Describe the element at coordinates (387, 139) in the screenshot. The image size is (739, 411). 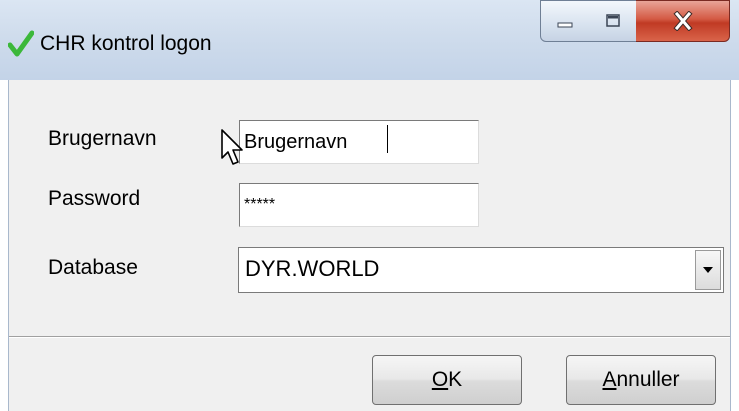
I see `text-caret` at that location.